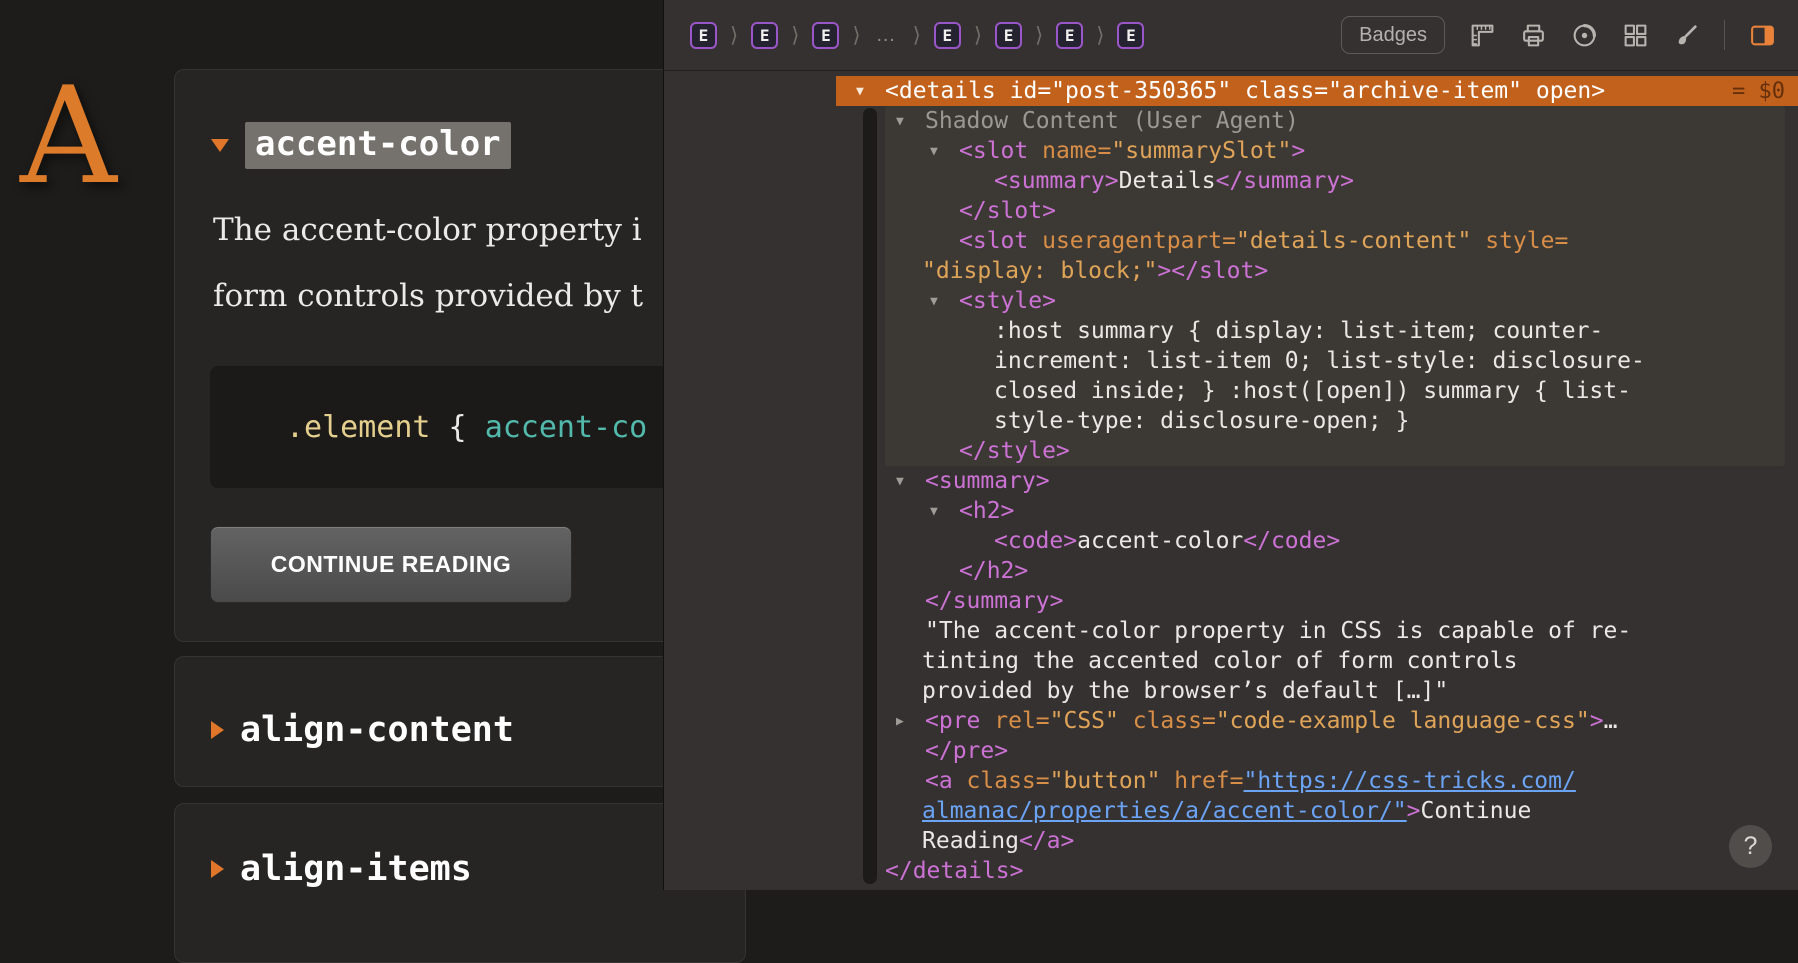  Describe the element at coordinates (1533, 35) in the screenshot. I see `print-icon` at that location.